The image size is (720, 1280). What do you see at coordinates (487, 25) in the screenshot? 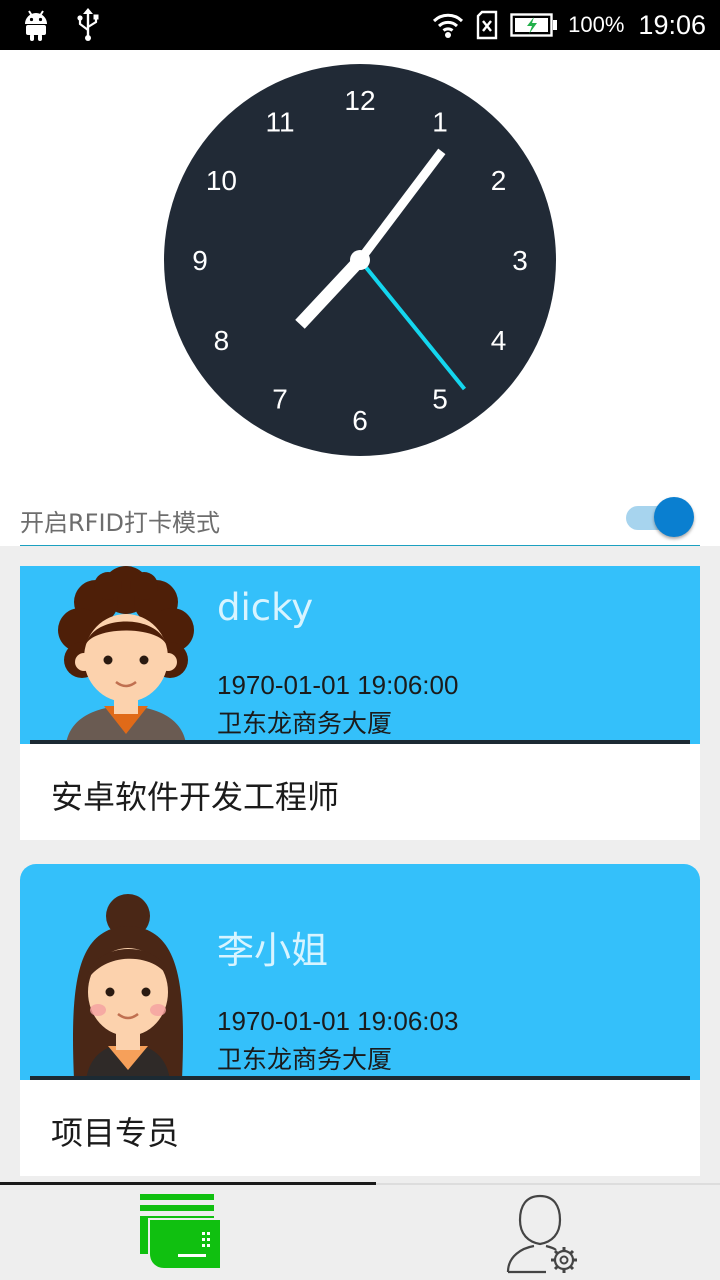
I see `no-sim-icon` at bounding box center [487, 25].